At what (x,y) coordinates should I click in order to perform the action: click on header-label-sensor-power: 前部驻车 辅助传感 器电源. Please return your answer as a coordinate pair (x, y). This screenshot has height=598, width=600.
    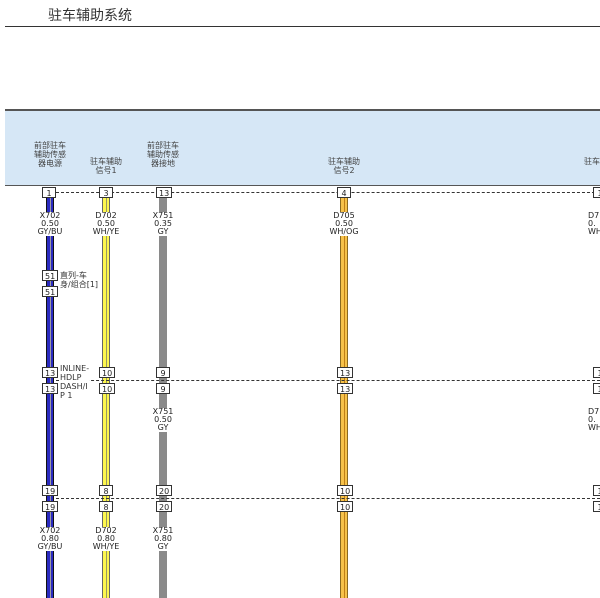
    Looking at the image, I should click on (50, 154).